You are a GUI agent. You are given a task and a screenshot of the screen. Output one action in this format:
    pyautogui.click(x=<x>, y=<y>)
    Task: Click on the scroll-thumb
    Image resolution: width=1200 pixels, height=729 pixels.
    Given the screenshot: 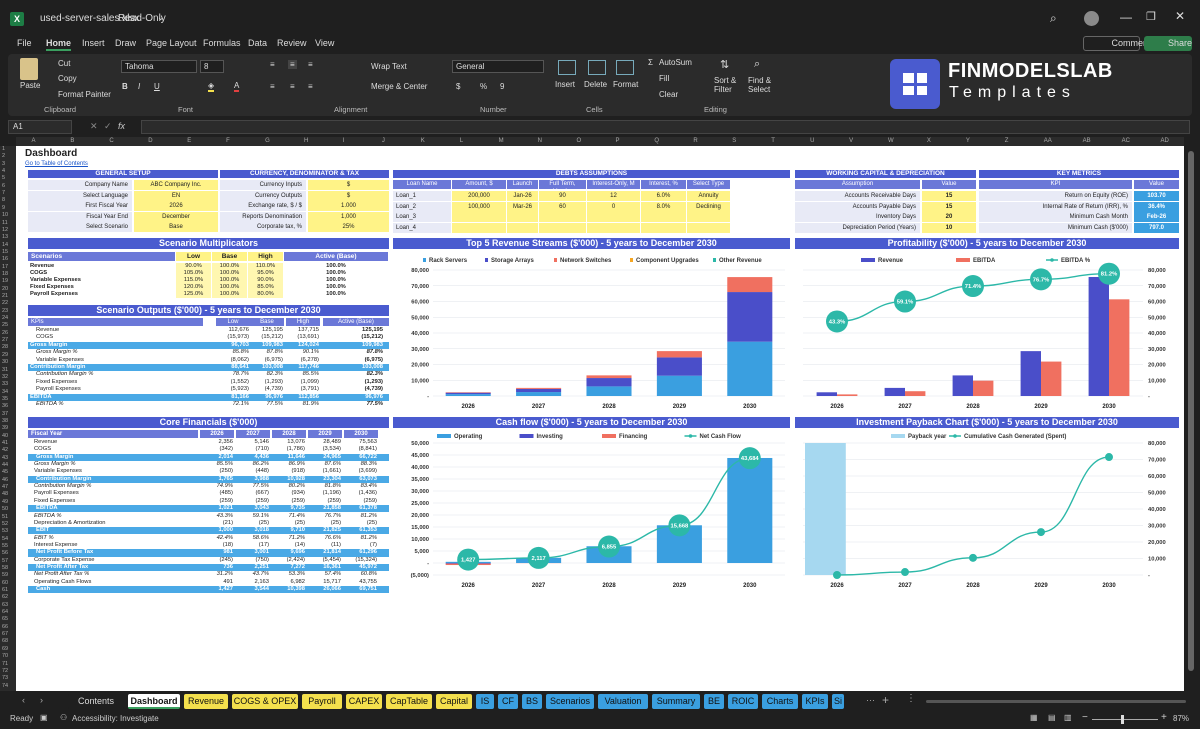 What is the action you would take?
    pyautogui.click(x=1191, y=411)
    